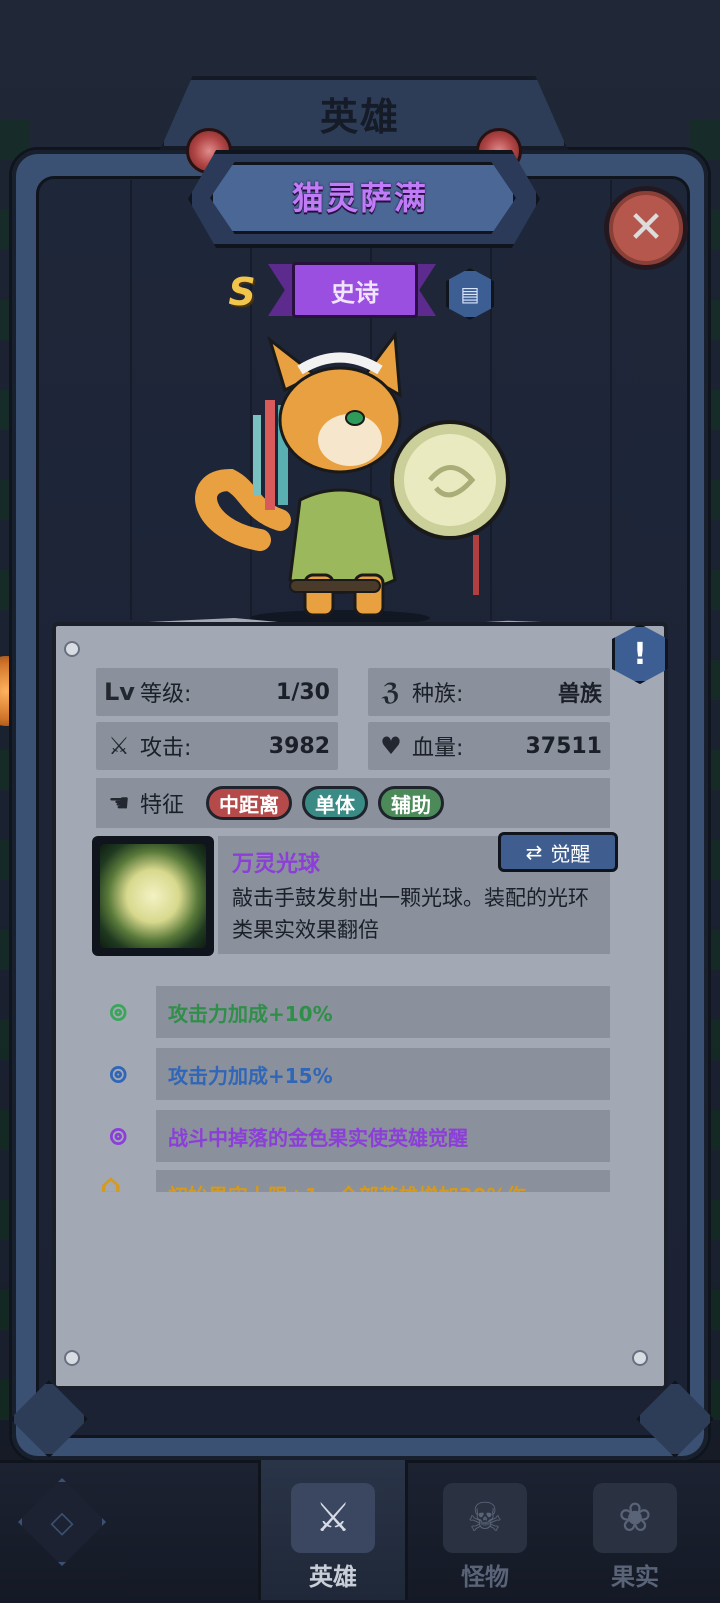  What do you see at coordinates (162, 805) in the screenshot?
I see `trait-label: 特征` at bounding box center [162, 805].